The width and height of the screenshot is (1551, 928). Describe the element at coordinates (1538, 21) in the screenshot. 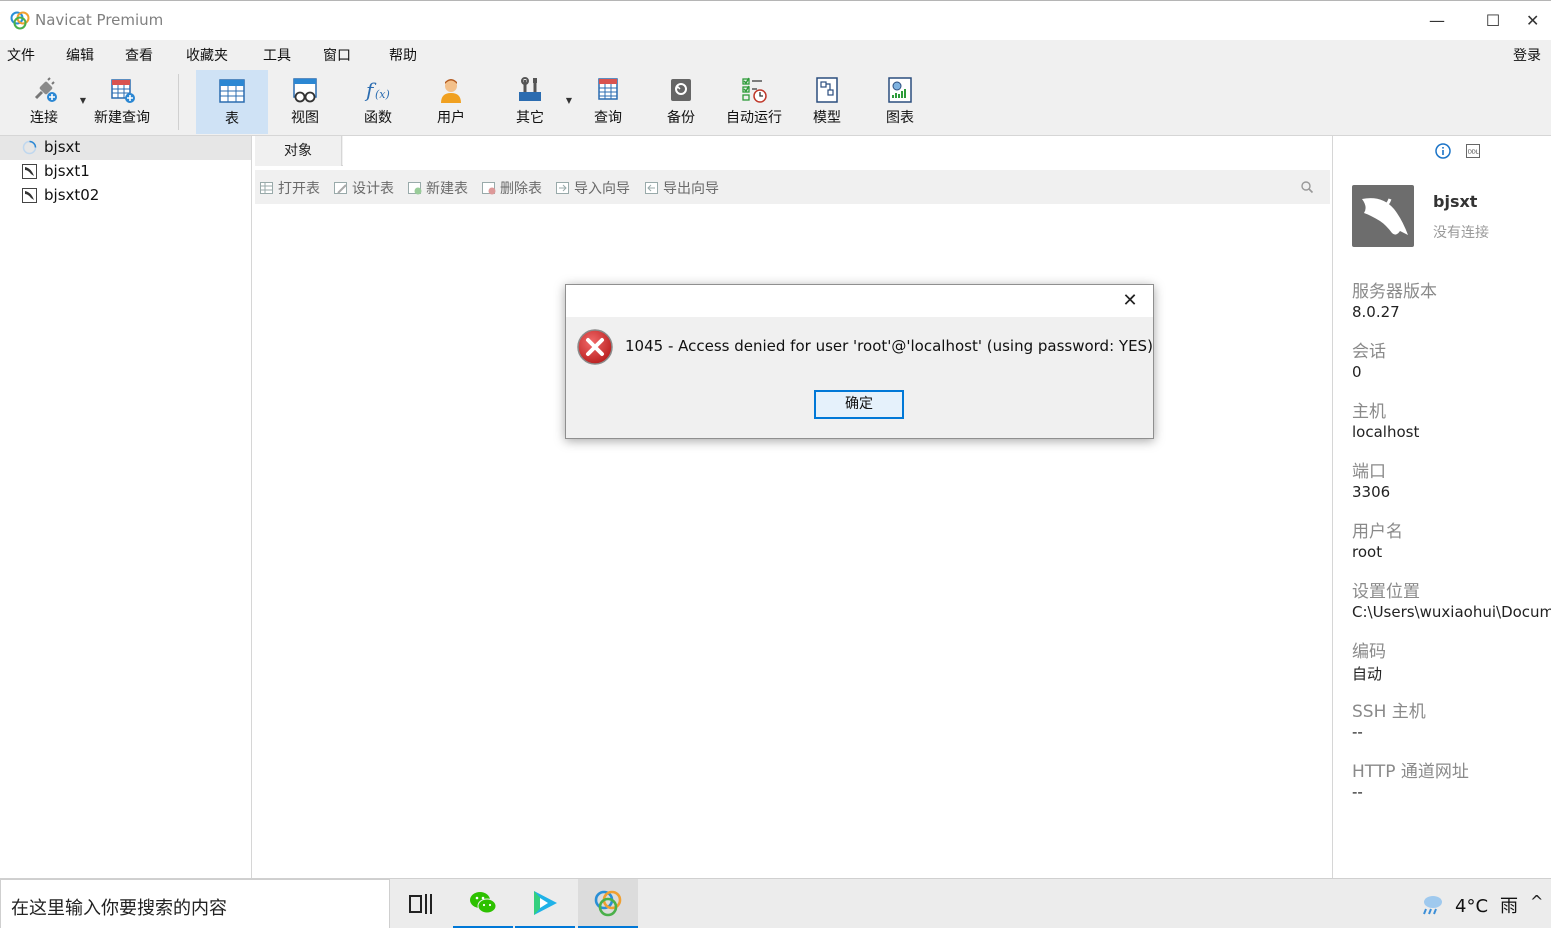

I see `close-window-button: ✕` at that location.